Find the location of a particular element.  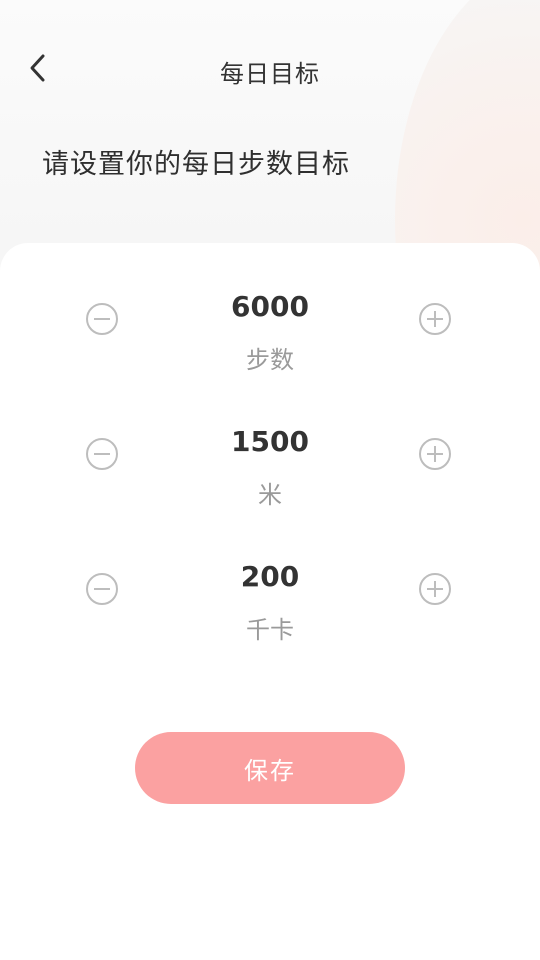

page-title: 每日目标 is located at coordinates (270, 74).